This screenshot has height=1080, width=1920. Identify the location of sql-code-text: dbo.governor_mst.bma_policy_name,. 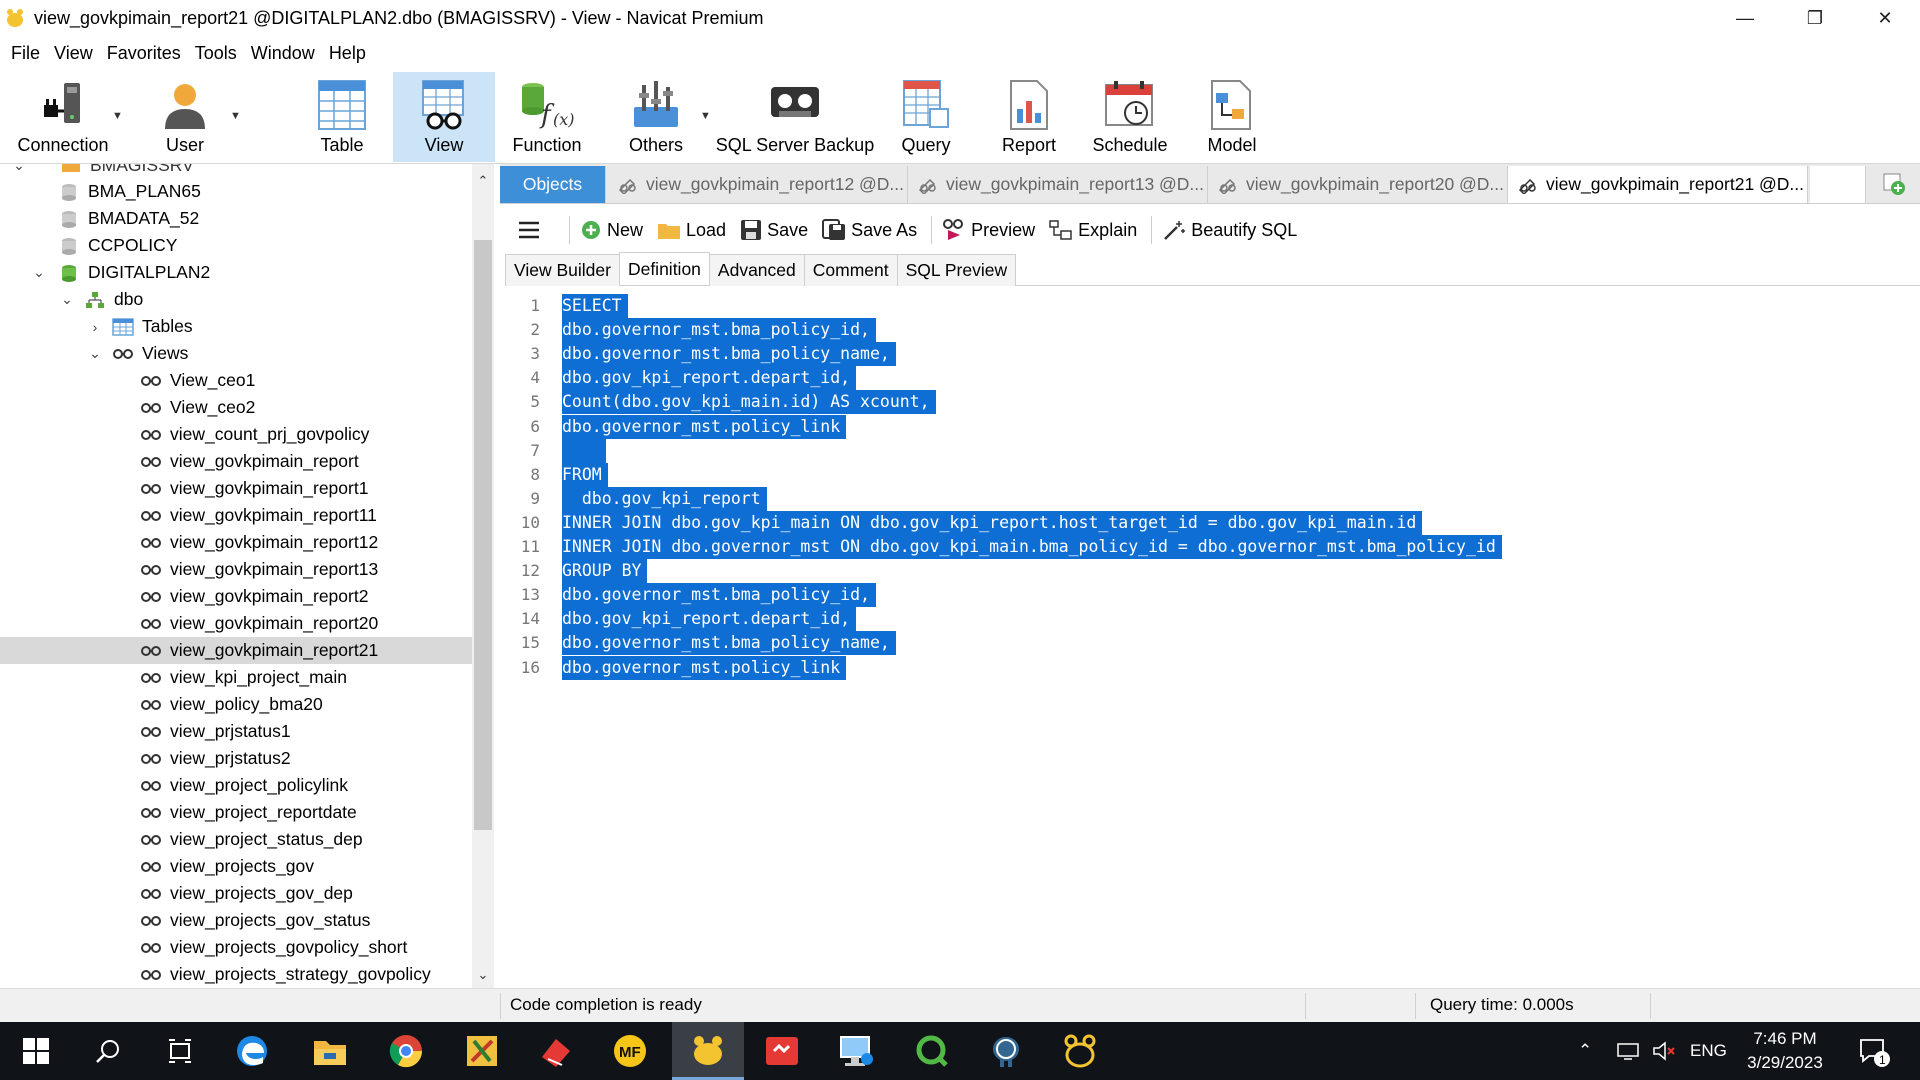
(729, 354).